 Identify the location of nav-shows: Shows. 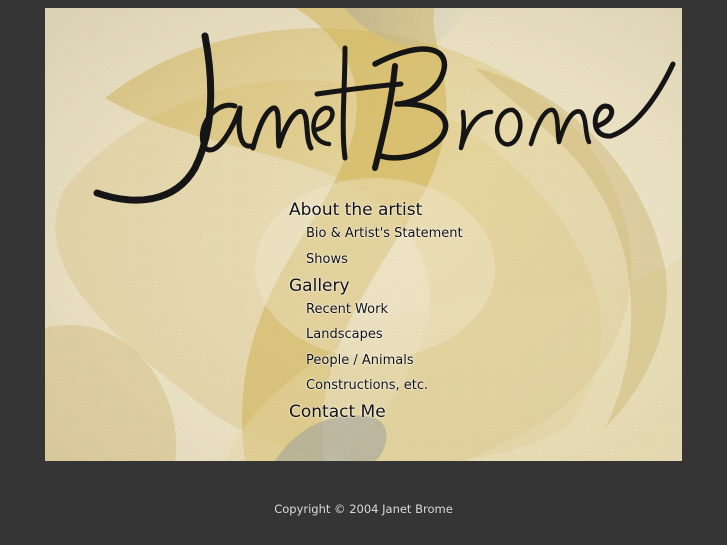
(419, 260).